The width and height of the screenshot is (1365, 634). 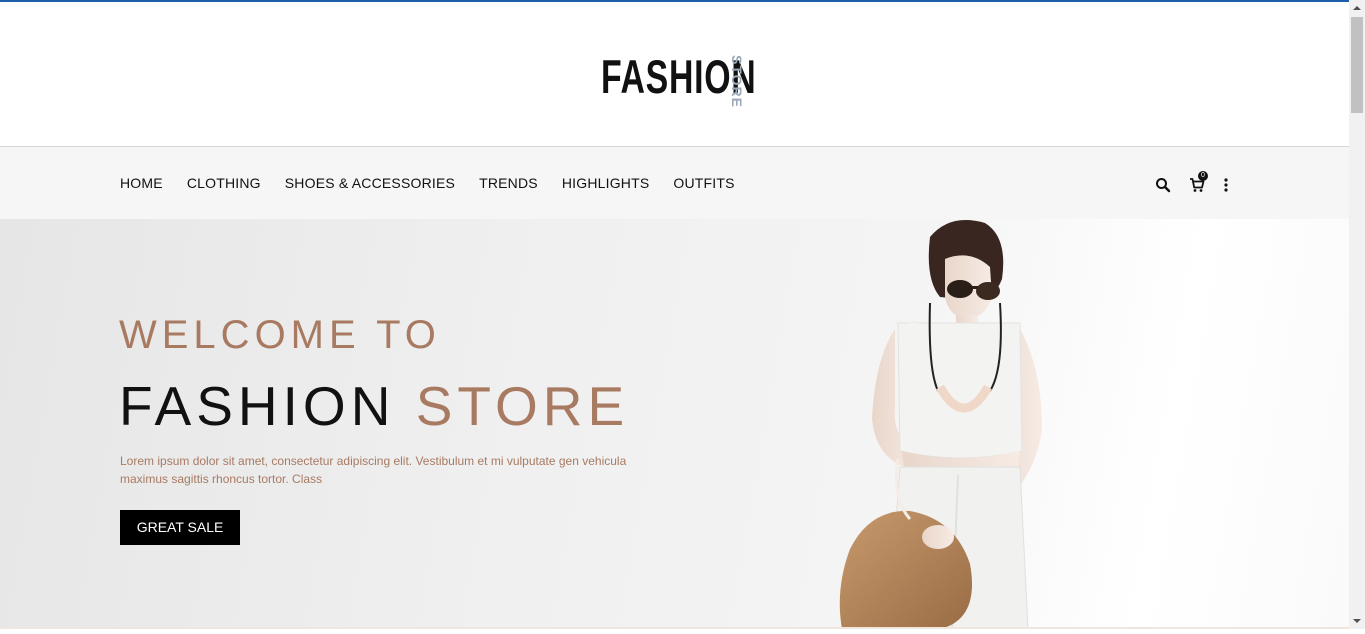 I want to click on search-icon, so click(x=1164, y=186).